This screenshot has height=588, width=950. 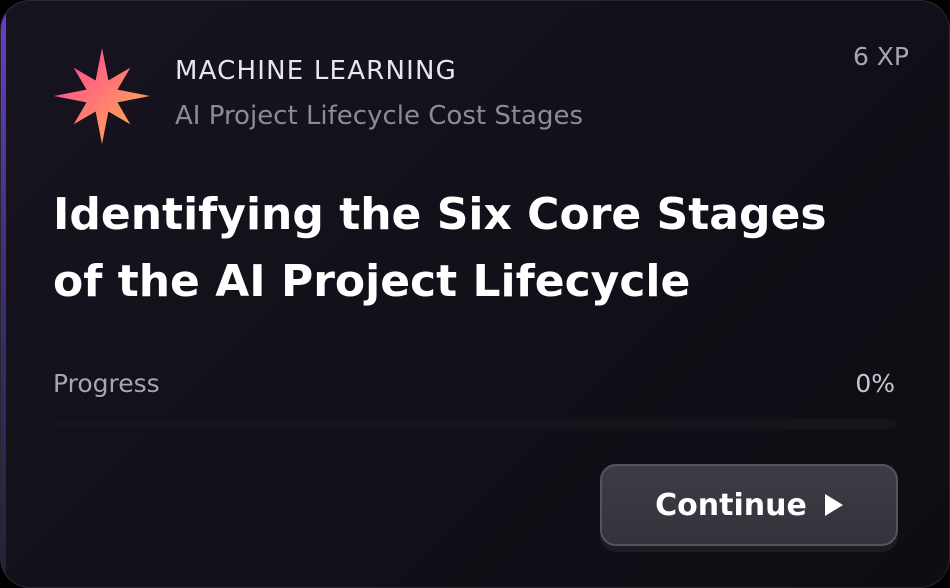 What do you see at coordinates (3, 294) in the screenshot?
I see `accent-strip` at bounding box center [3, 294].